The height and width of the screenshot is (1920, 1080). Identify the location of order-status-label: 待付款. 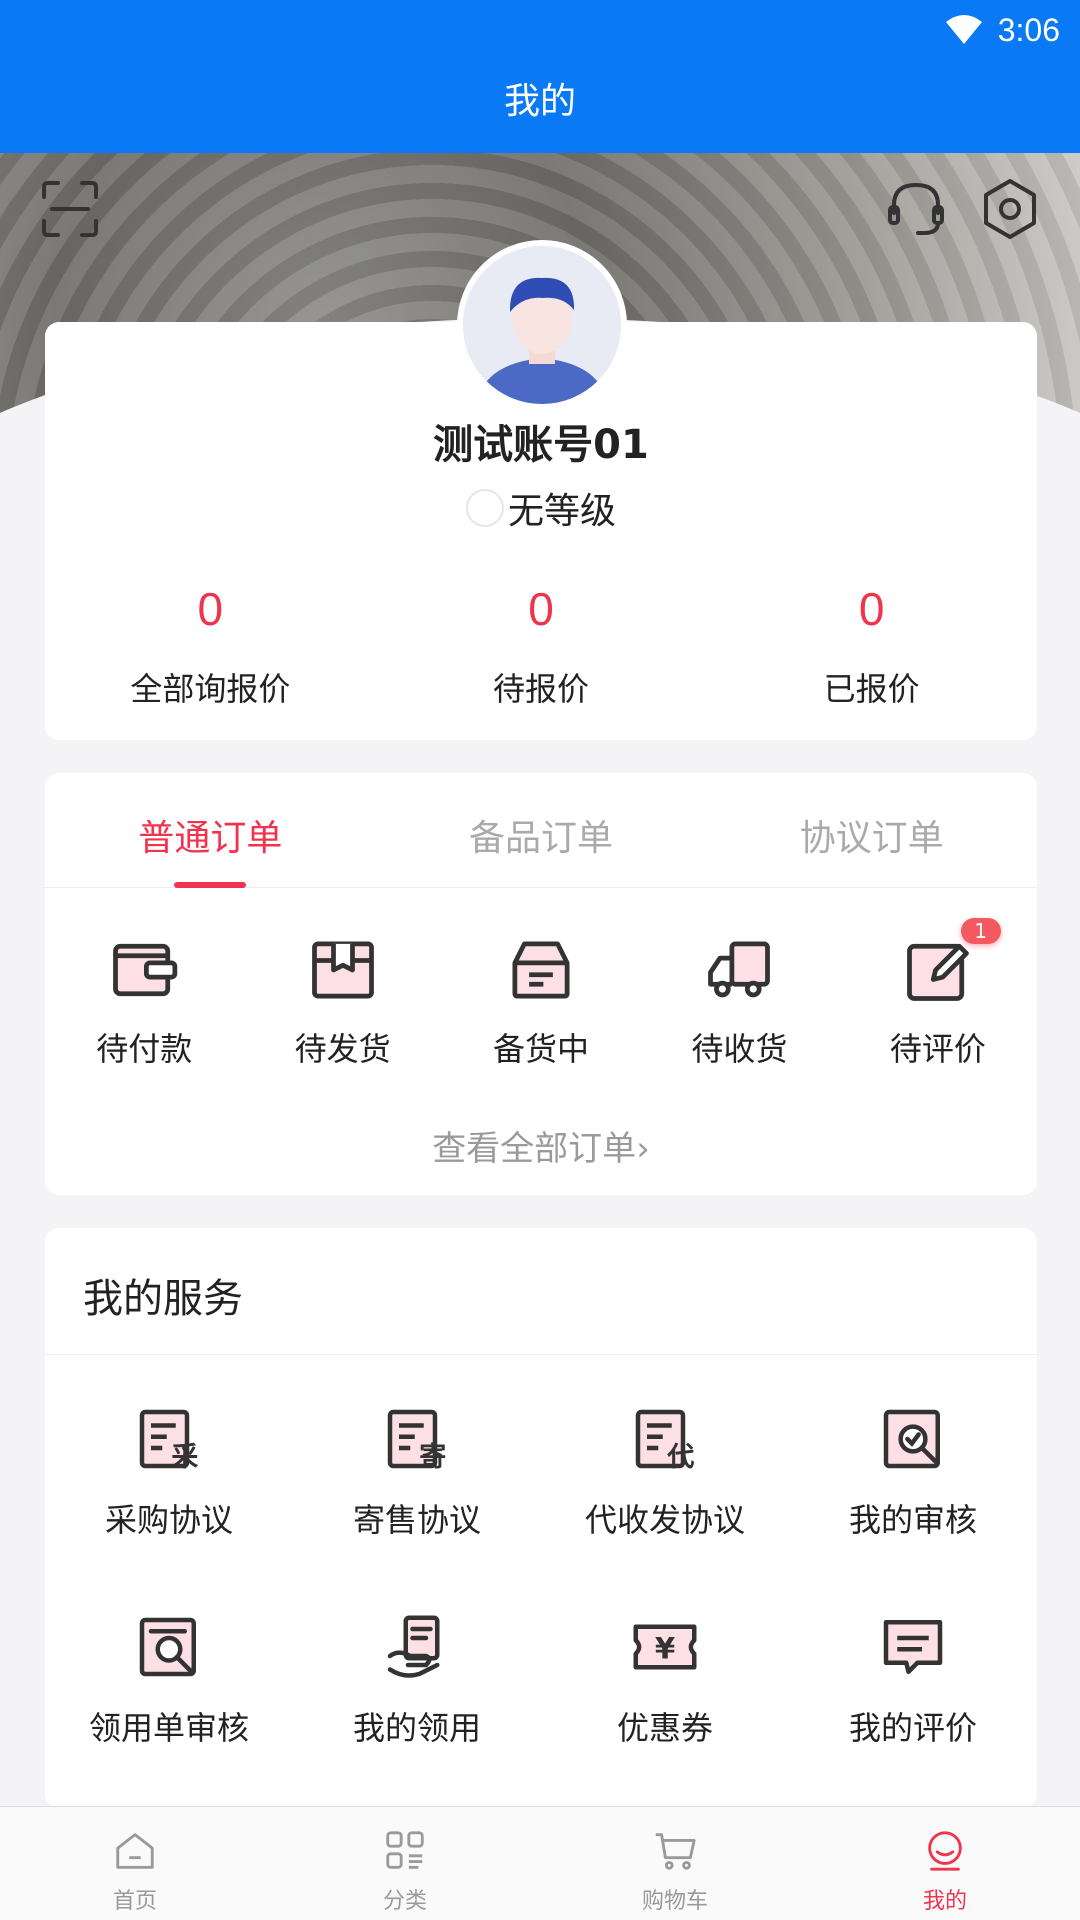
(144, 1049).